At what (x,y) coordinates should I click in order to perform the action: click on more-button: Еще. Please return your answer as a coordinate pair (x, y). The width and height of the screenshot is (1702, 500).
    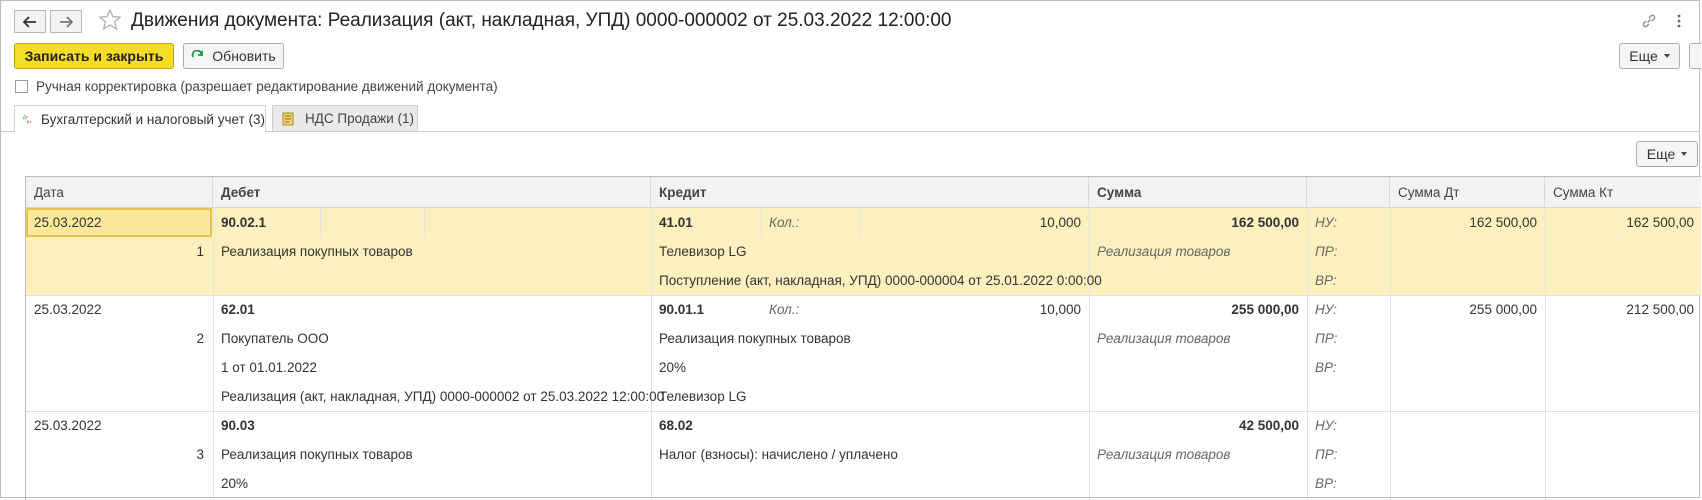
    Looking at the image, I should click on (1649, 56).